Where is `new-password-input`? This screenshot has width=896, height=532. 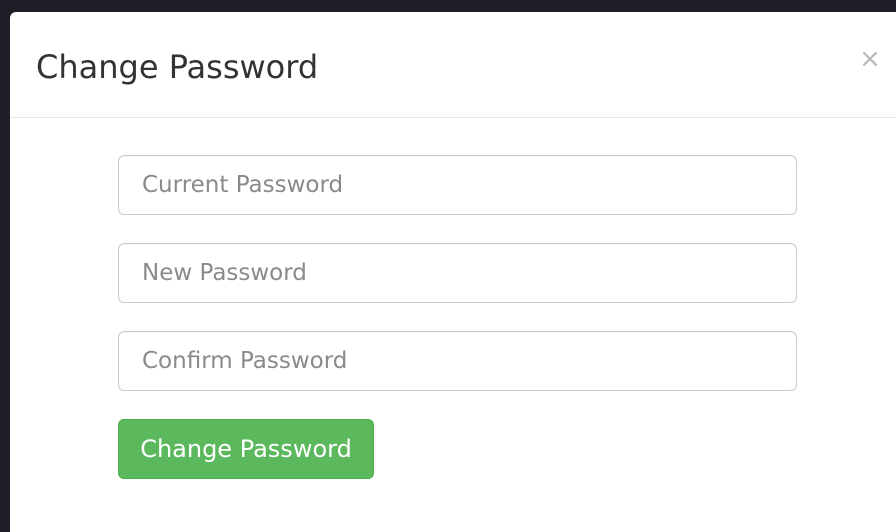
new-password-input is located at coordinates (457, 273).